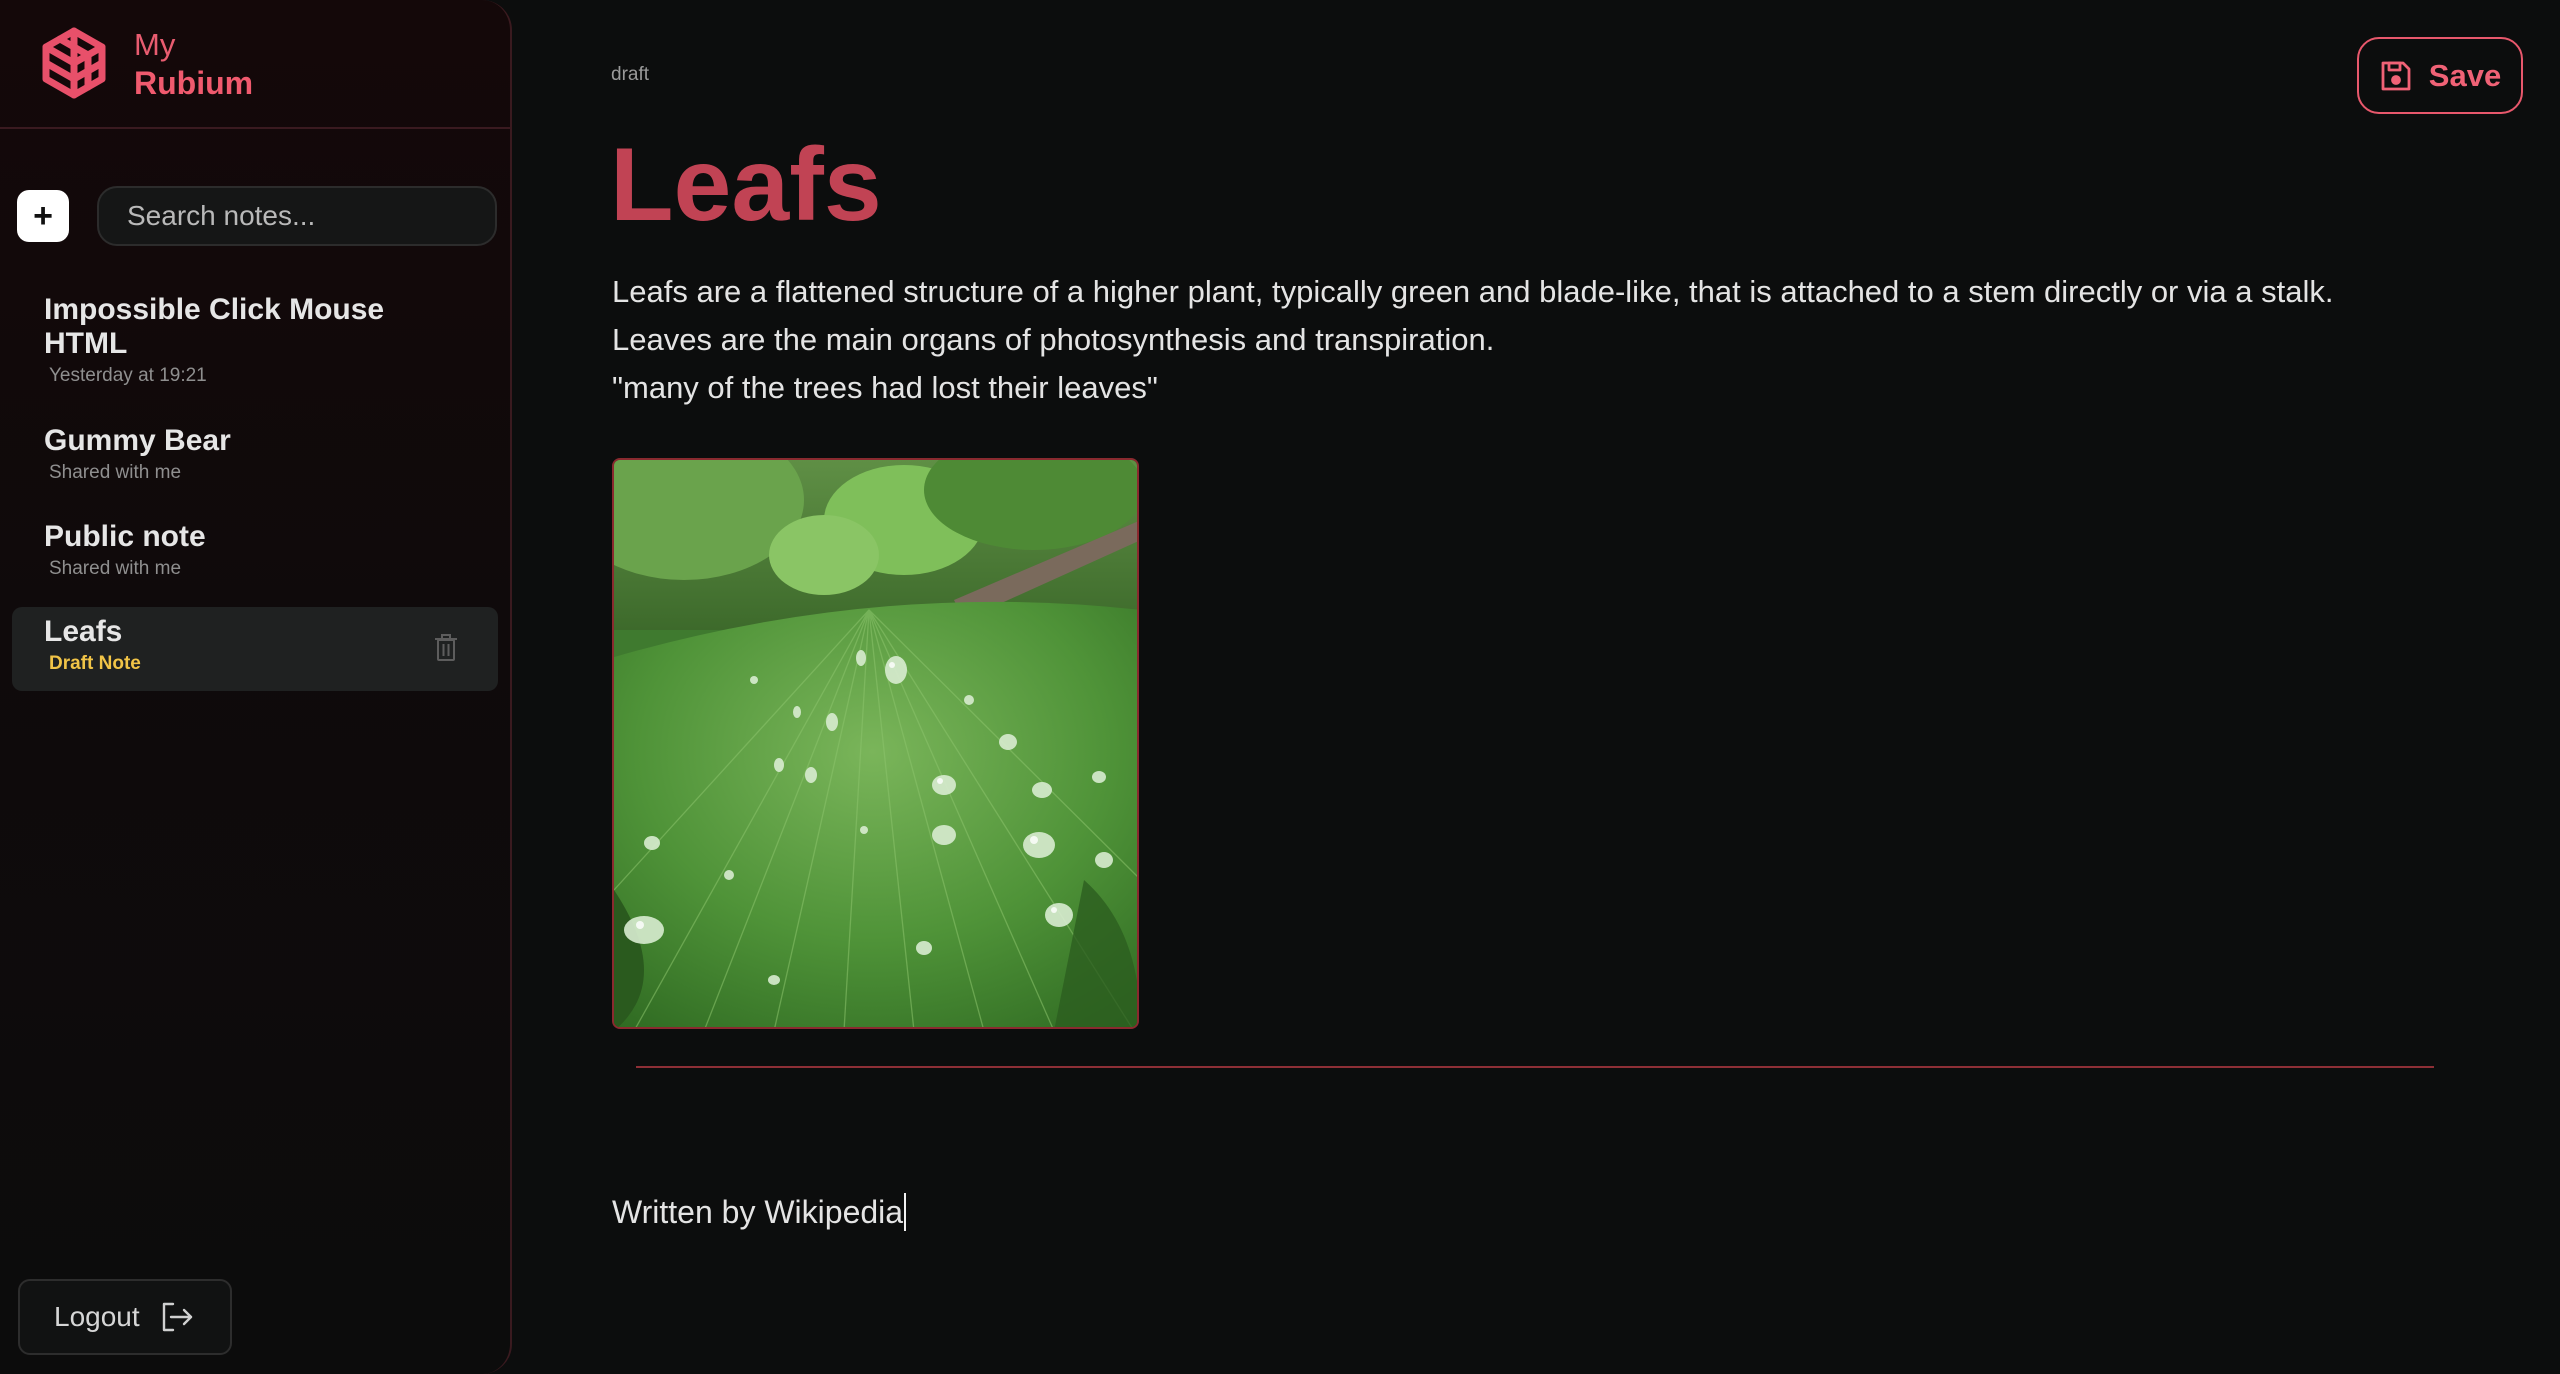 The width and height of the screenshot is (2560, 1374). What do you see at coordinates (746, 185) in the screenshot?
I see `note-title-heading: Leafs` at bounding box center [746, 185].